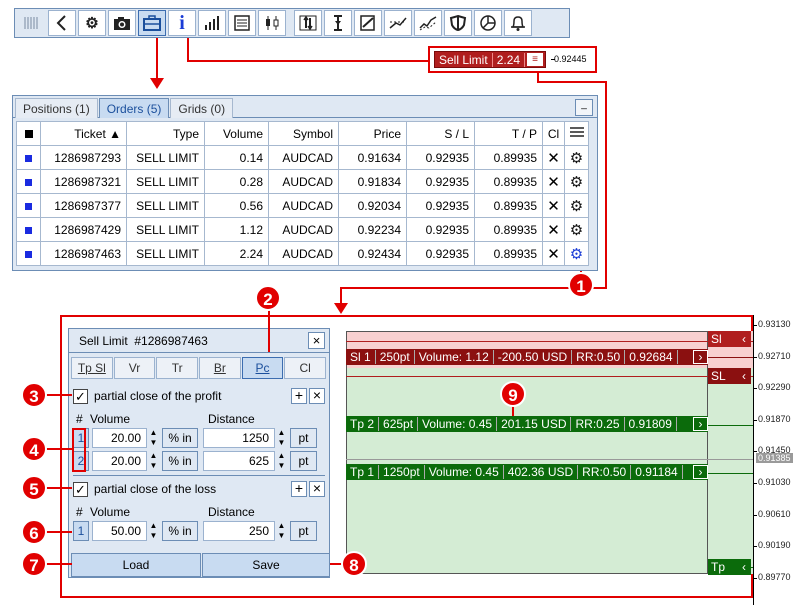 The height and width of the screenshot is (610, 809). I want to click on select-all-header, so click(28, 133).